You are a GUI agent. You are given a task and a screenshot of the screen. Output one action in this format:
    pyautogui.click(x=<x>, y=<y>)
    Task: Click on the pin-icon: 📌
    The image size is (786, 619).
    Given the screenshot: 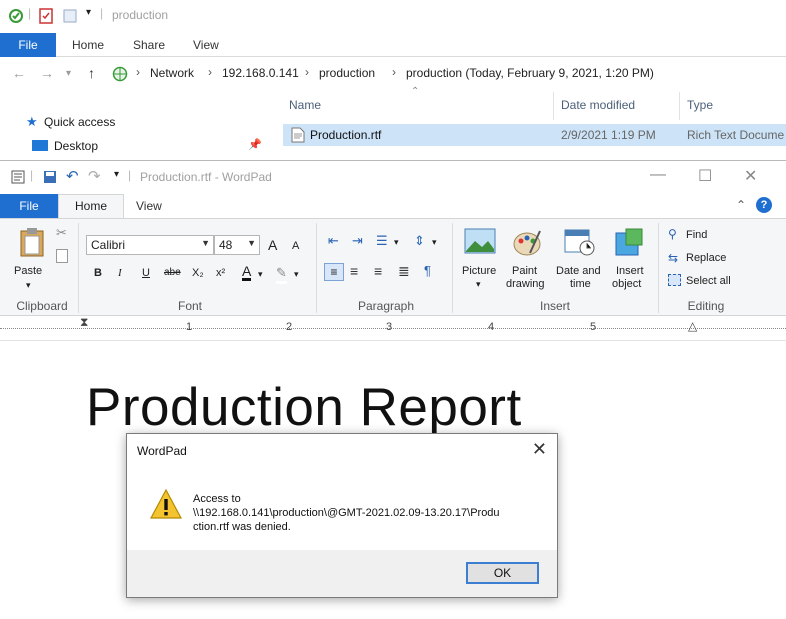 What is the action you would take?
    pyautogui.click(x=255, y=144)
    